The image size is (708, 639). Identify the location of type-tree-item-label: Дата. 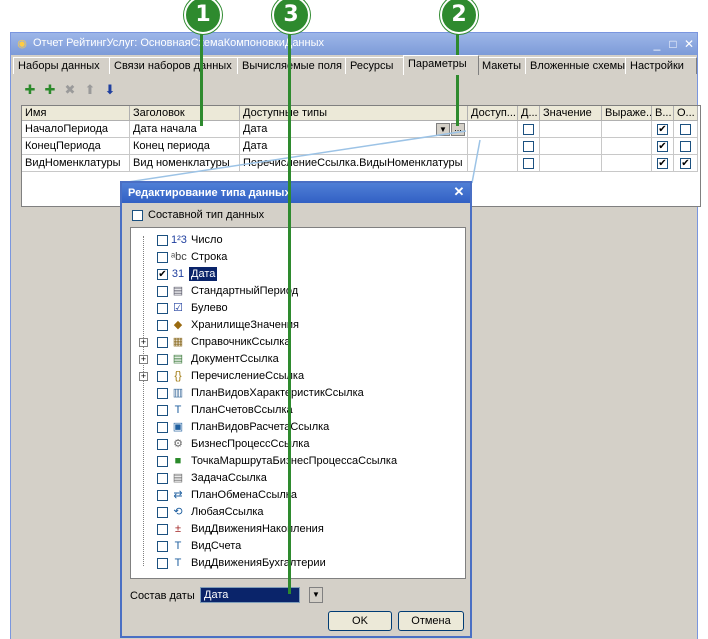
(203, 274).